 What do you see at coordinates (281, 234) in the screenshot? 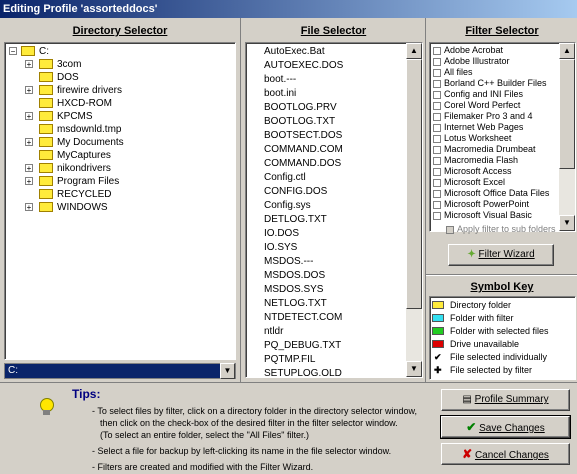
I see `file-item: IO.DOS` at bounding box center [281, 234].